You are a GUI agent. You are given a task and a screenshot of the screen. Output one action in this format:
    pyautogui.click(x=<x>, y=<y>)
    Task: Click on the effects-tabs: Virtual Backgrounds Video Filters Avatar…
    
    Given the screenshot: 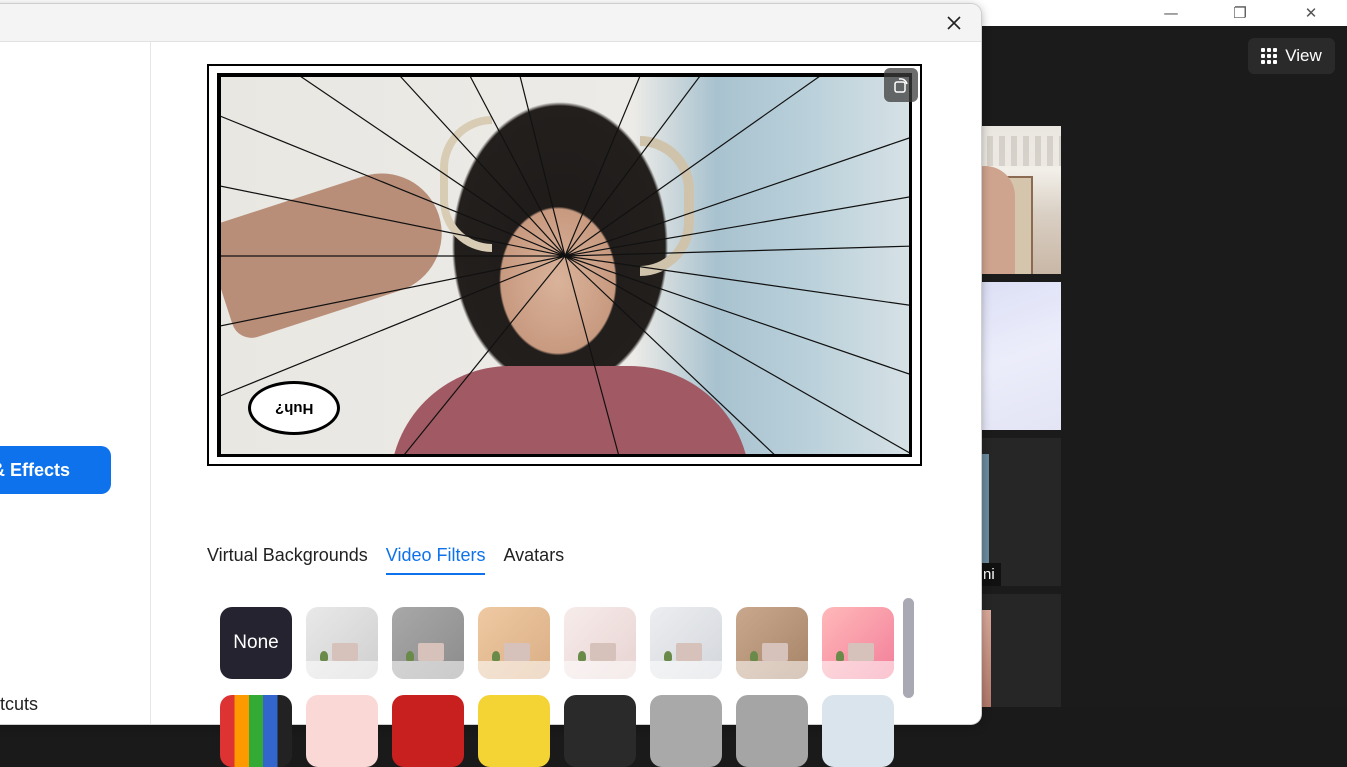 What is the action you would take?
    pyautogui.click(x=385, y=560)
    